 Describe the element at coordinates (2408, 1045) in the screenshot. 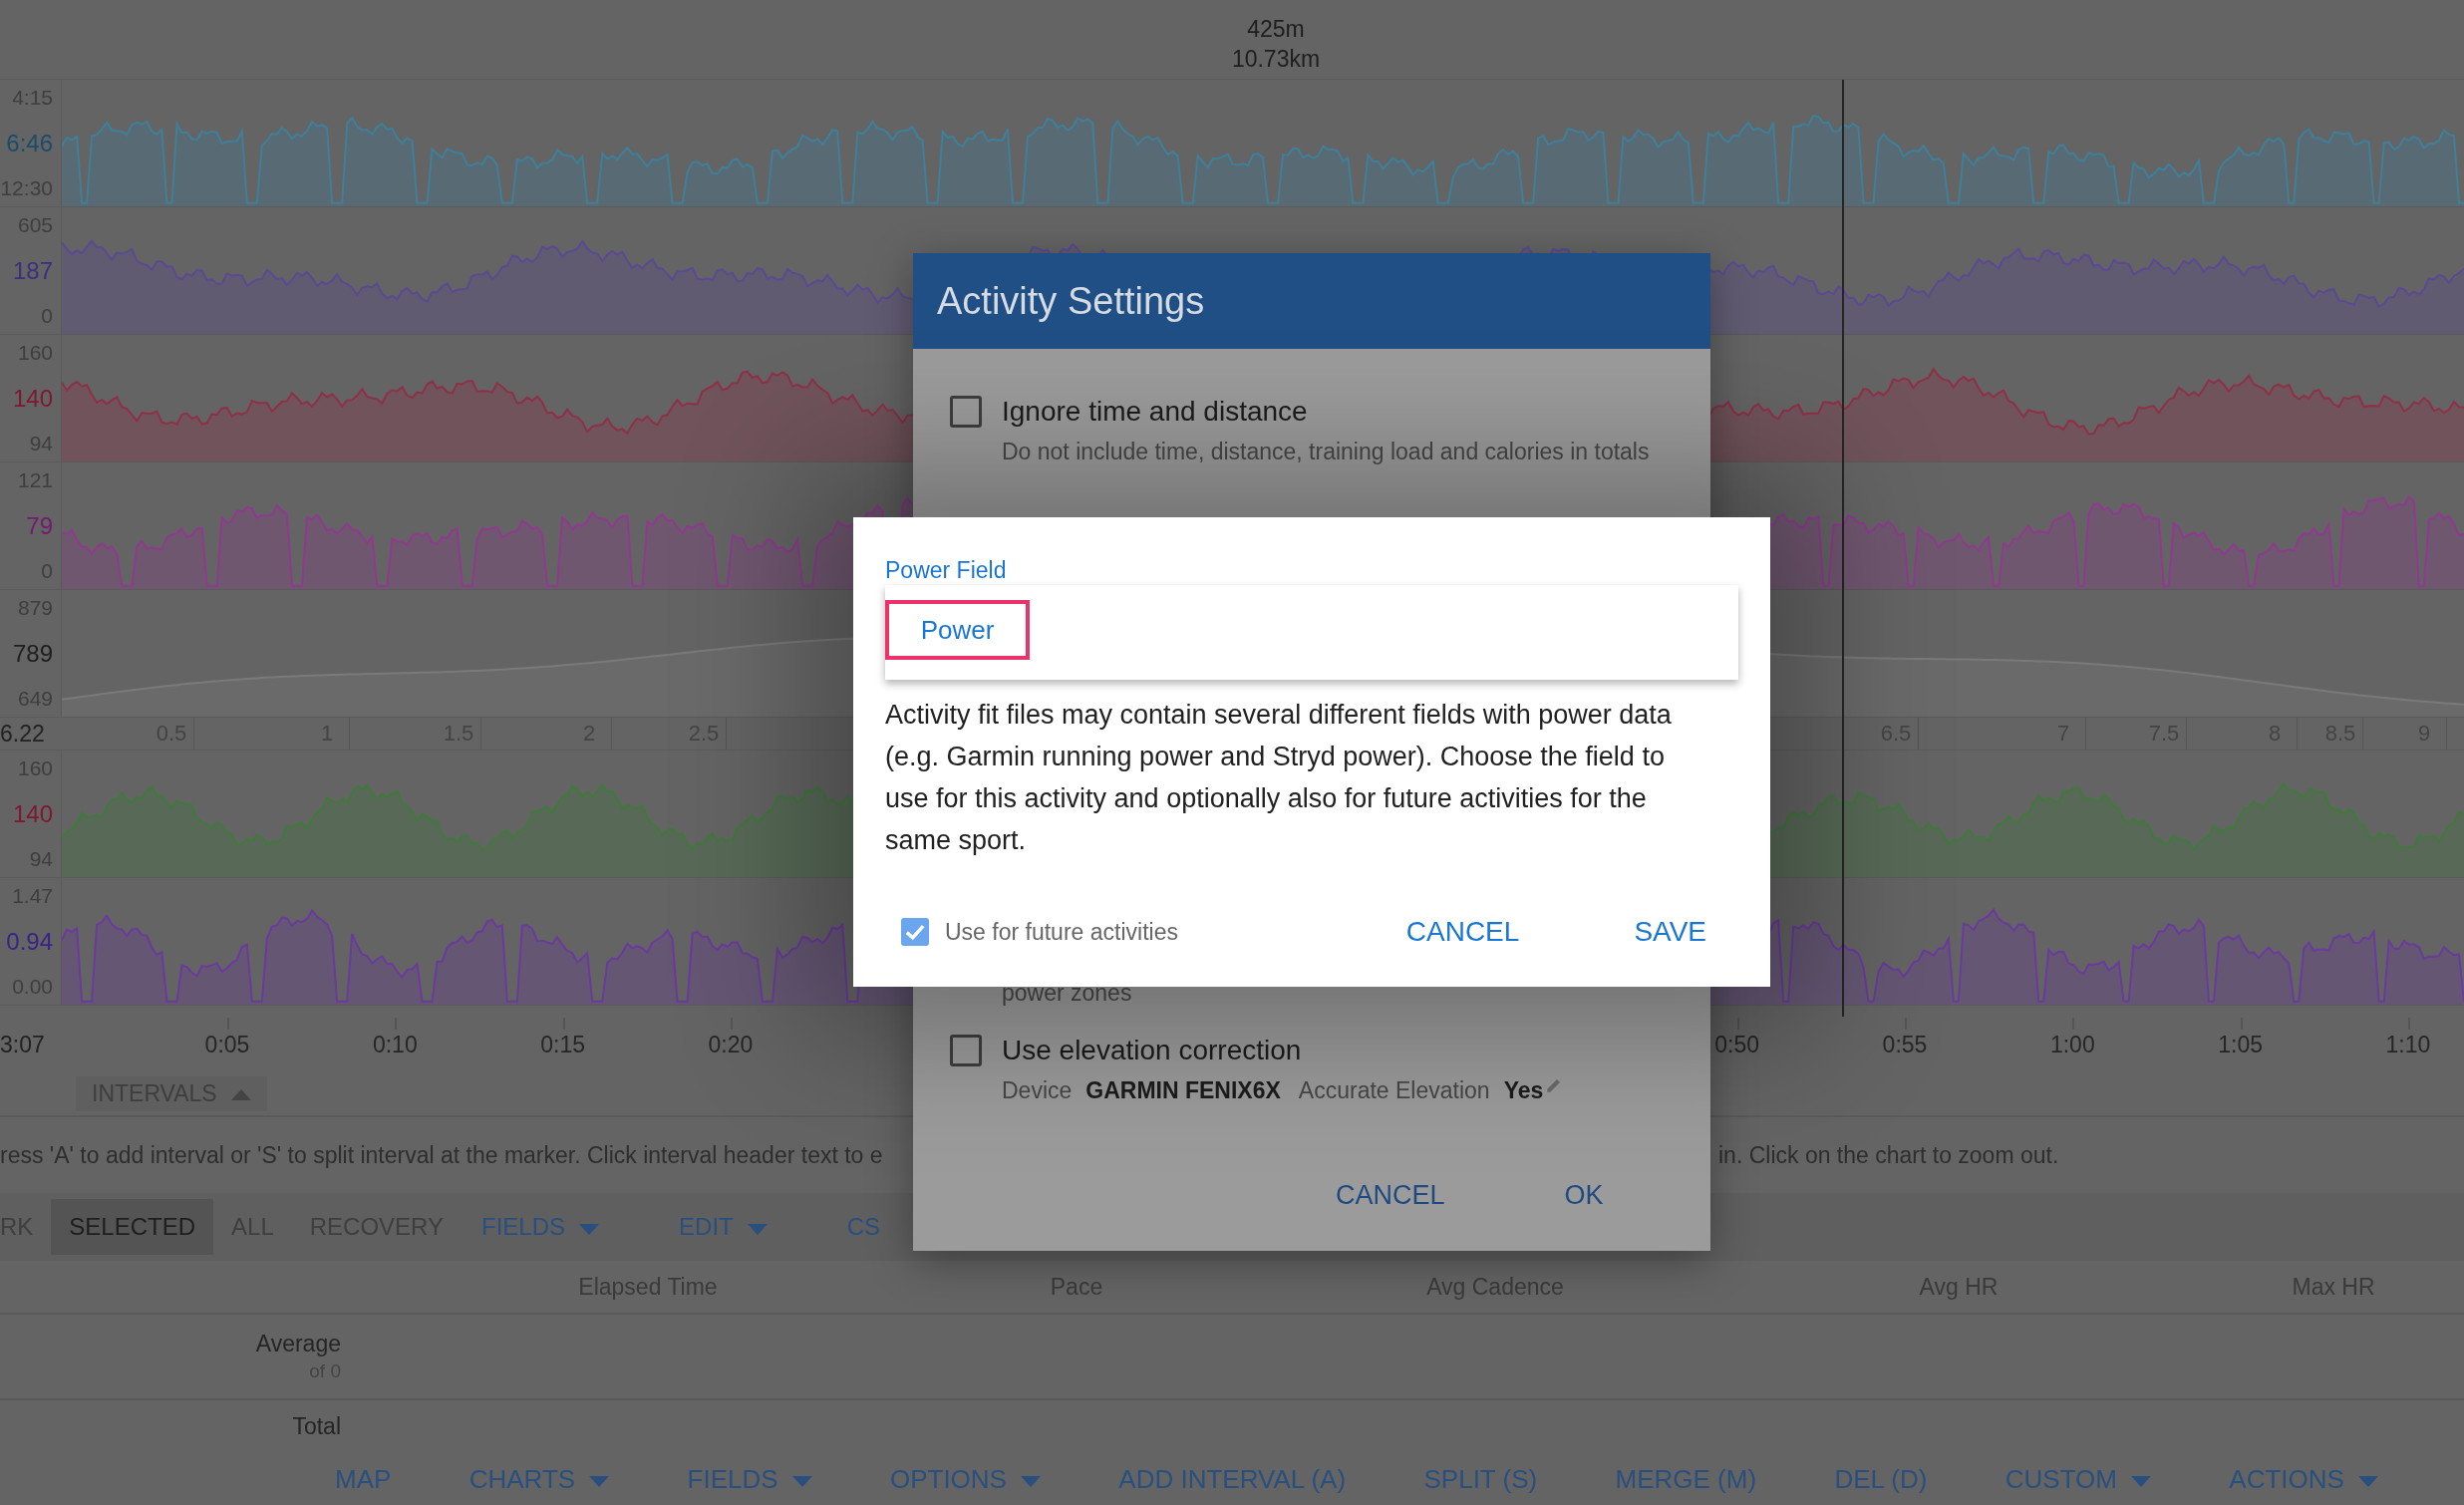

I see `axis-label: 1:10` at that location.